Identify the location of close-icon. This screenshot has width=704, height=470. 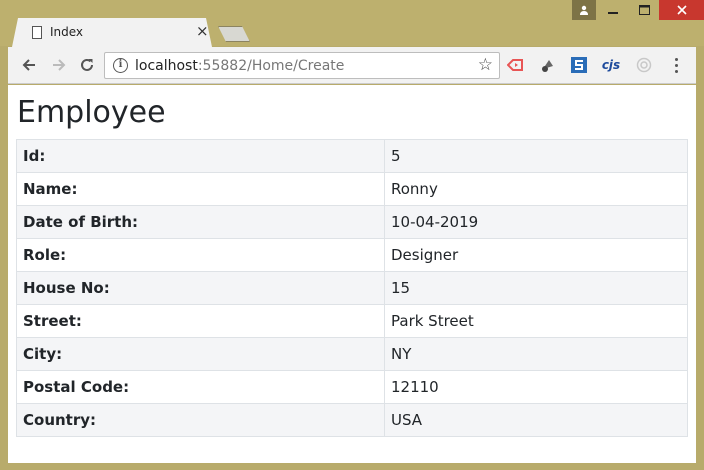
(681, 10).